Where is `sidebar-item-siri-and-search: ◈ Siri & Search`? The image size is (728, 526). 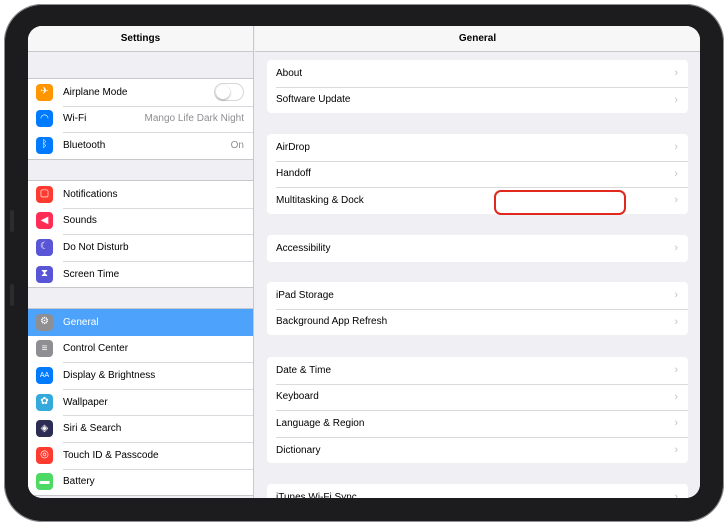
sidebar-item-siri-and-search: ◈ Siri & Search is located at coordinates (140, 428).